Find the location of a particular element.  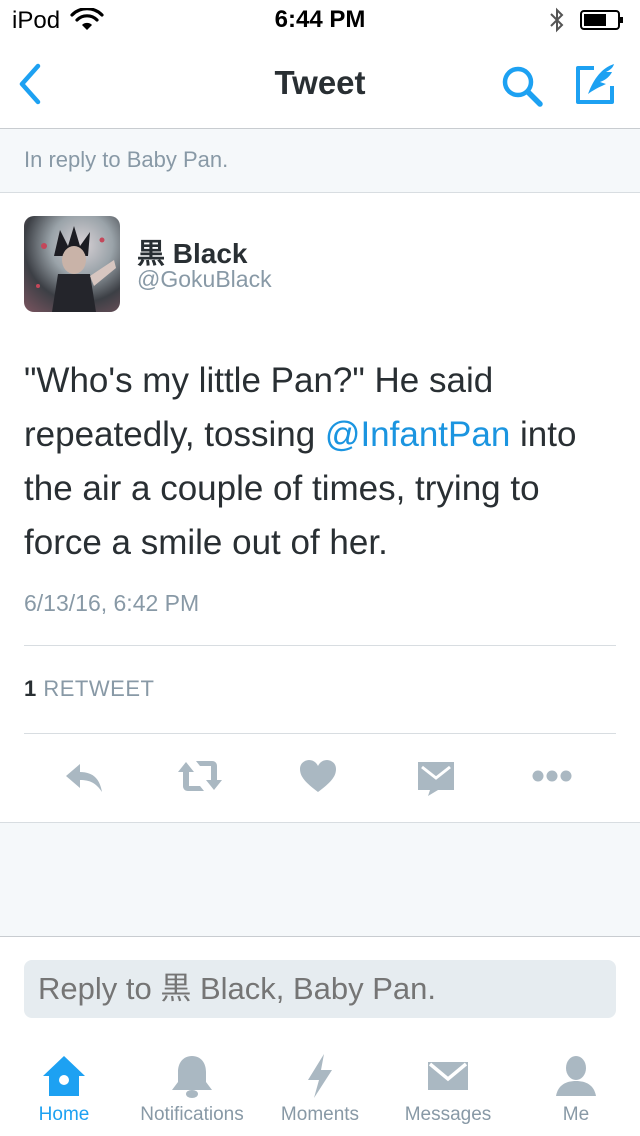

home-icon is located at coordinates (64, 1076).